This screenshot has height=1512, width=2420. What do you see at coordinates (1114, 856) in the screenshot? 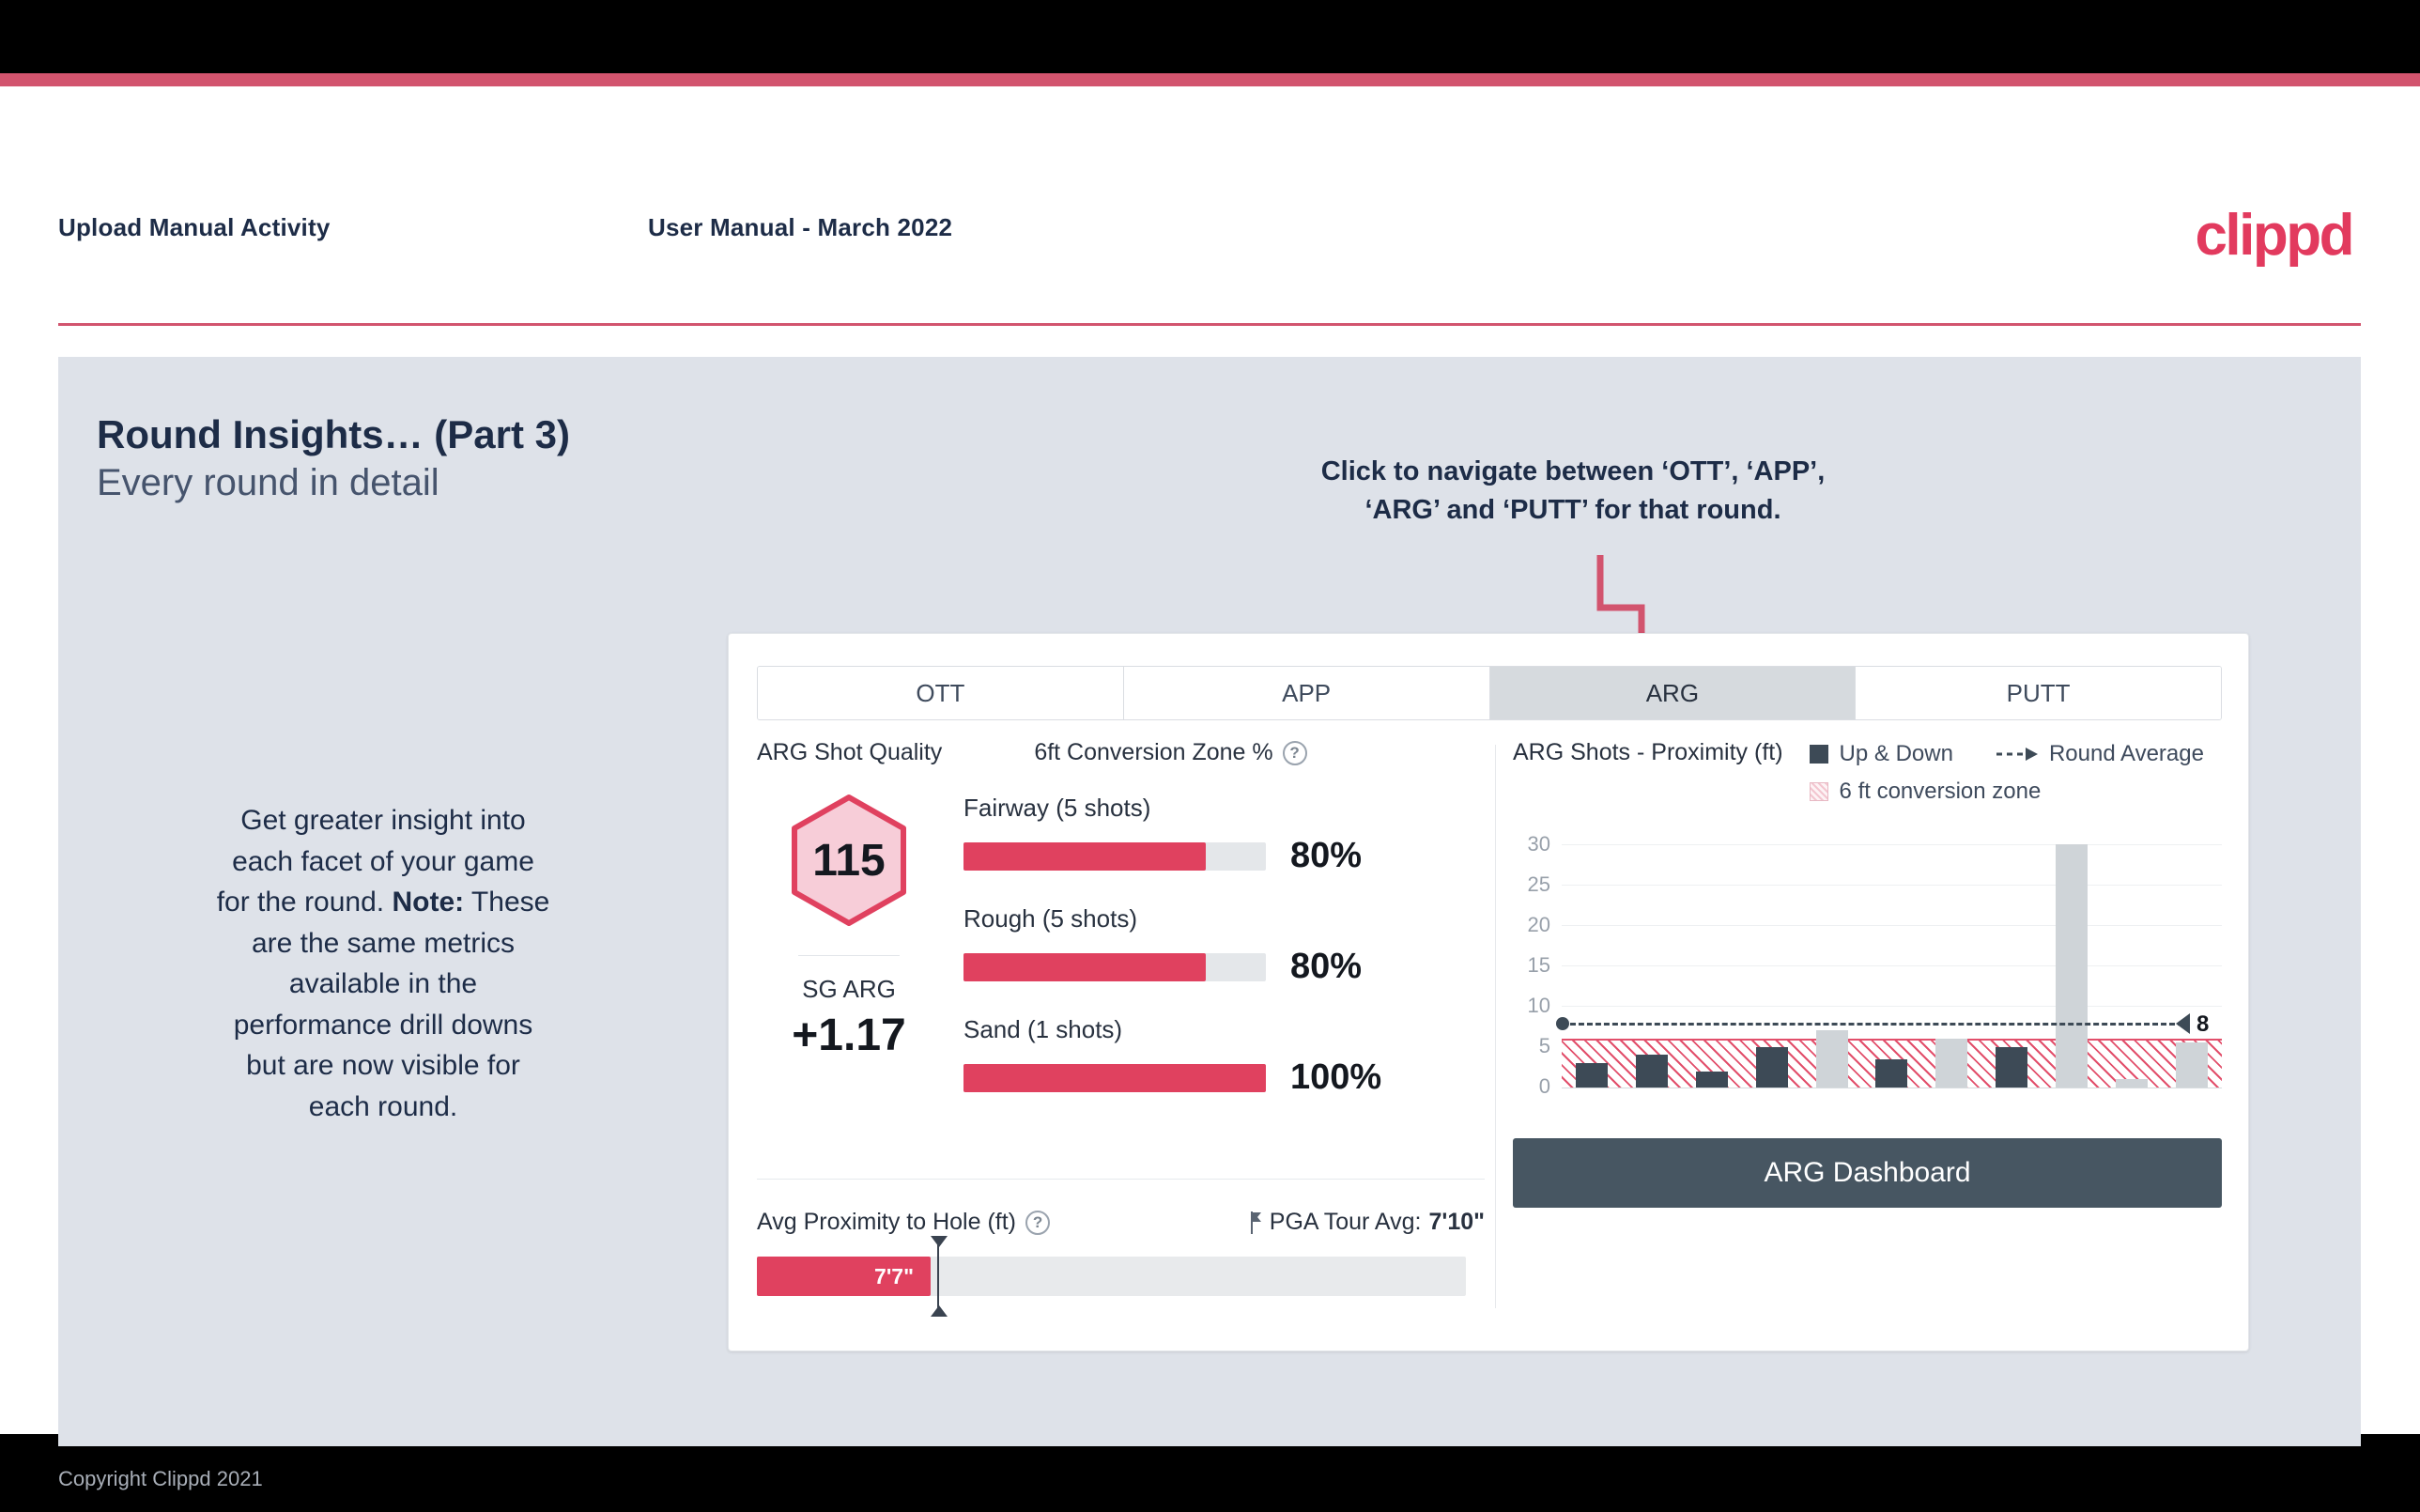
I see `conversion-track-fairway` at bounding box center [1114, 856].